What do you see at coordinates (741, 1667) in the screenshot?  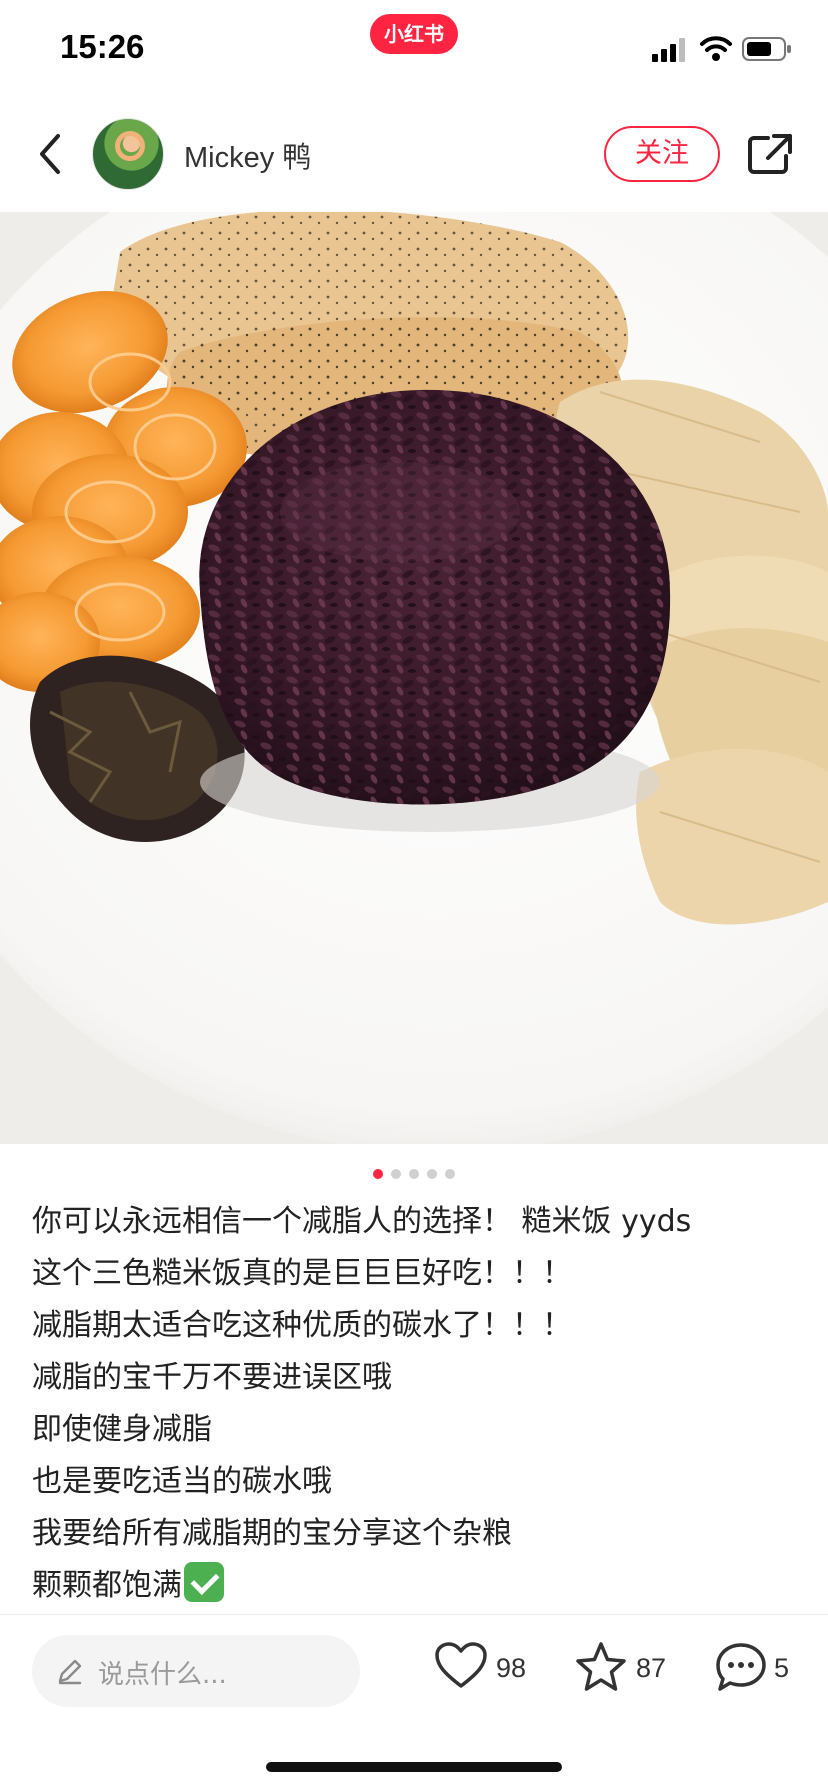 I see `comment-bubble-icon` at bounding box center [741, 1667].